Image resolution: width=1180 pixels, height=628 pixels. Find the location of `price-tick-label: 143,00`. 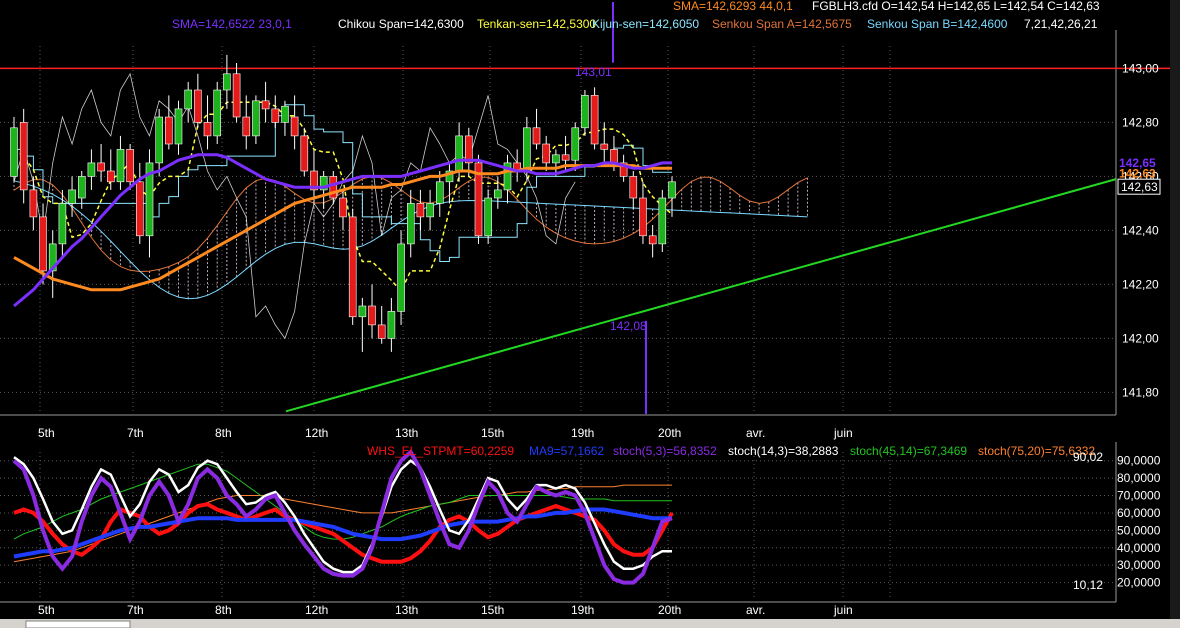

price-tick-label: 143,00 is located at coordinates (1140, 68).